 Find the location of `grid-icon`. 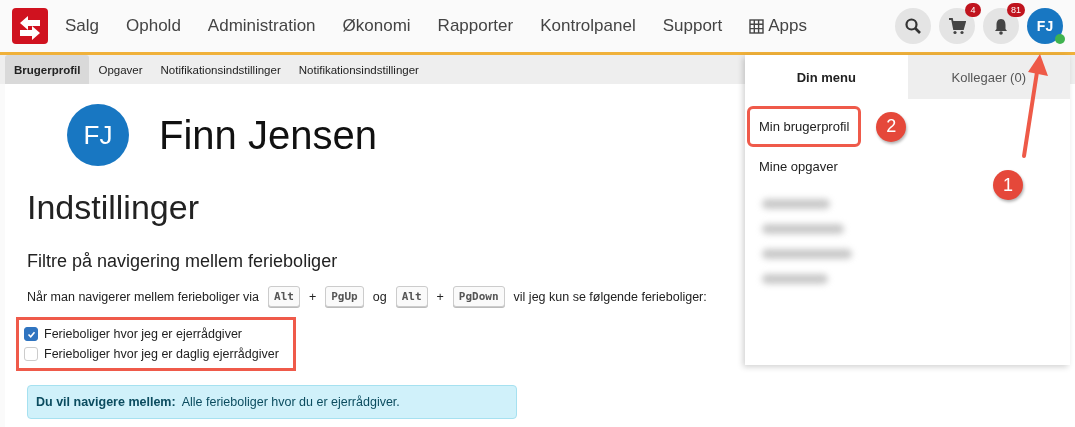

grid-icon is located at coordinates (757, 26).